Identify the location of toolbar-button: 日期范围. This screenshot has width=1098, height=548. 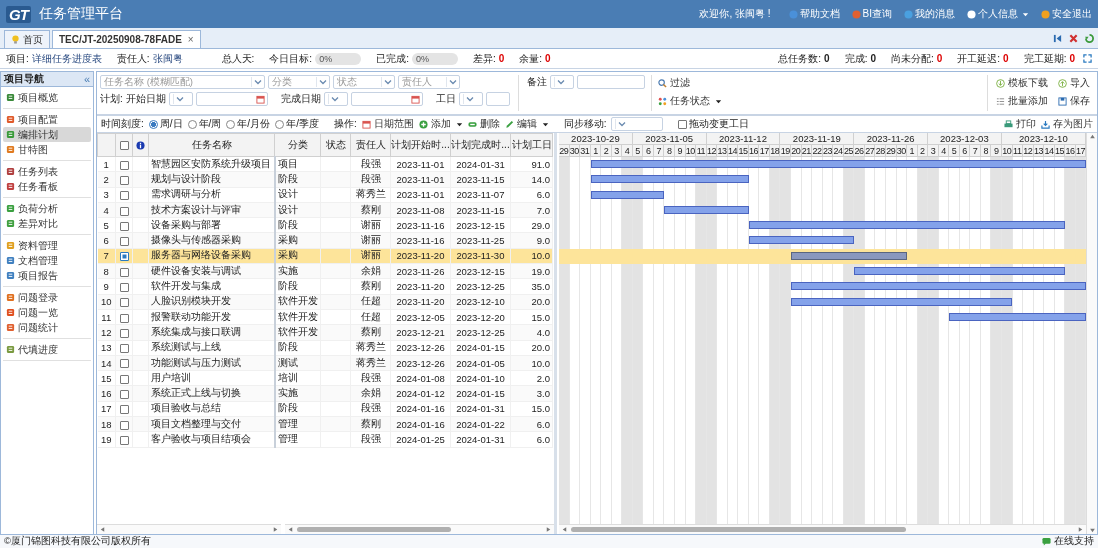
(387, 124).